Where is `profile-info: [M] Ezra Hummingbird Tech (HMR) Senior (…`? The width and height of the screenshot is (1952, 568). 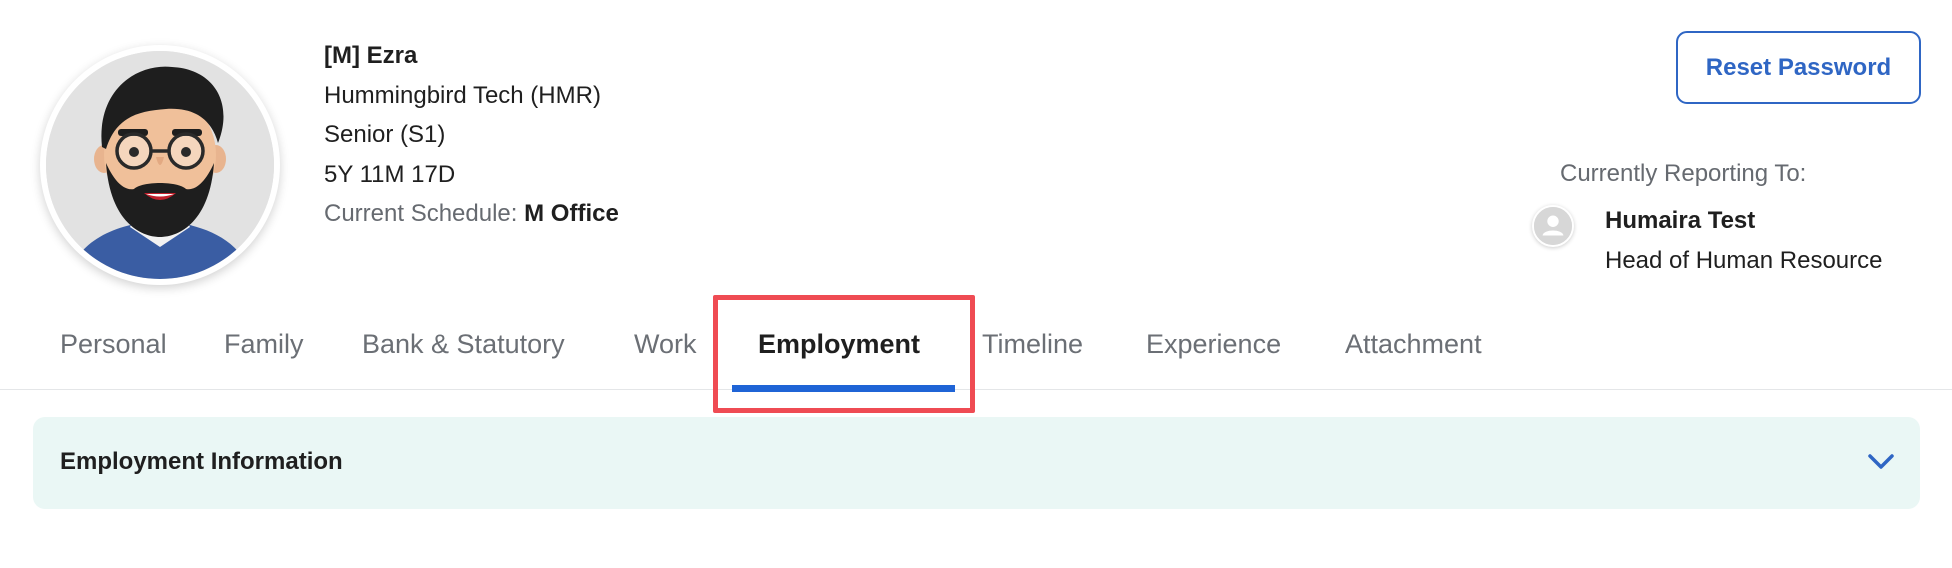
profile-info: [M] Ezra Hummingbird Tech (HMR) Senior (… is located at coordinates (471, 135).